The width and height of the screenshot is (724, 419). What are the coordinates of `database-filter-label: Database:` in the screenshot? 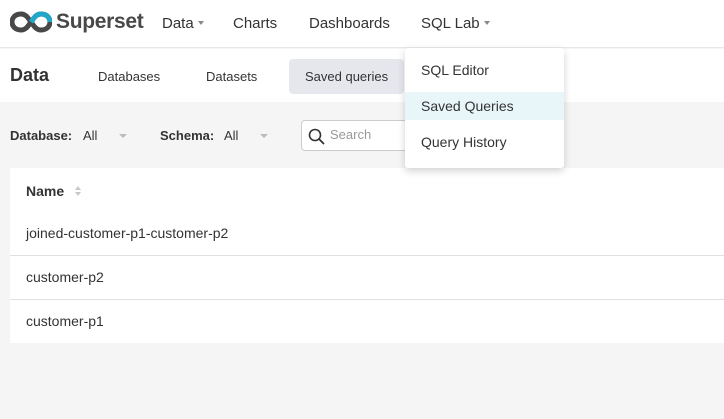 It's located at (41, 135).